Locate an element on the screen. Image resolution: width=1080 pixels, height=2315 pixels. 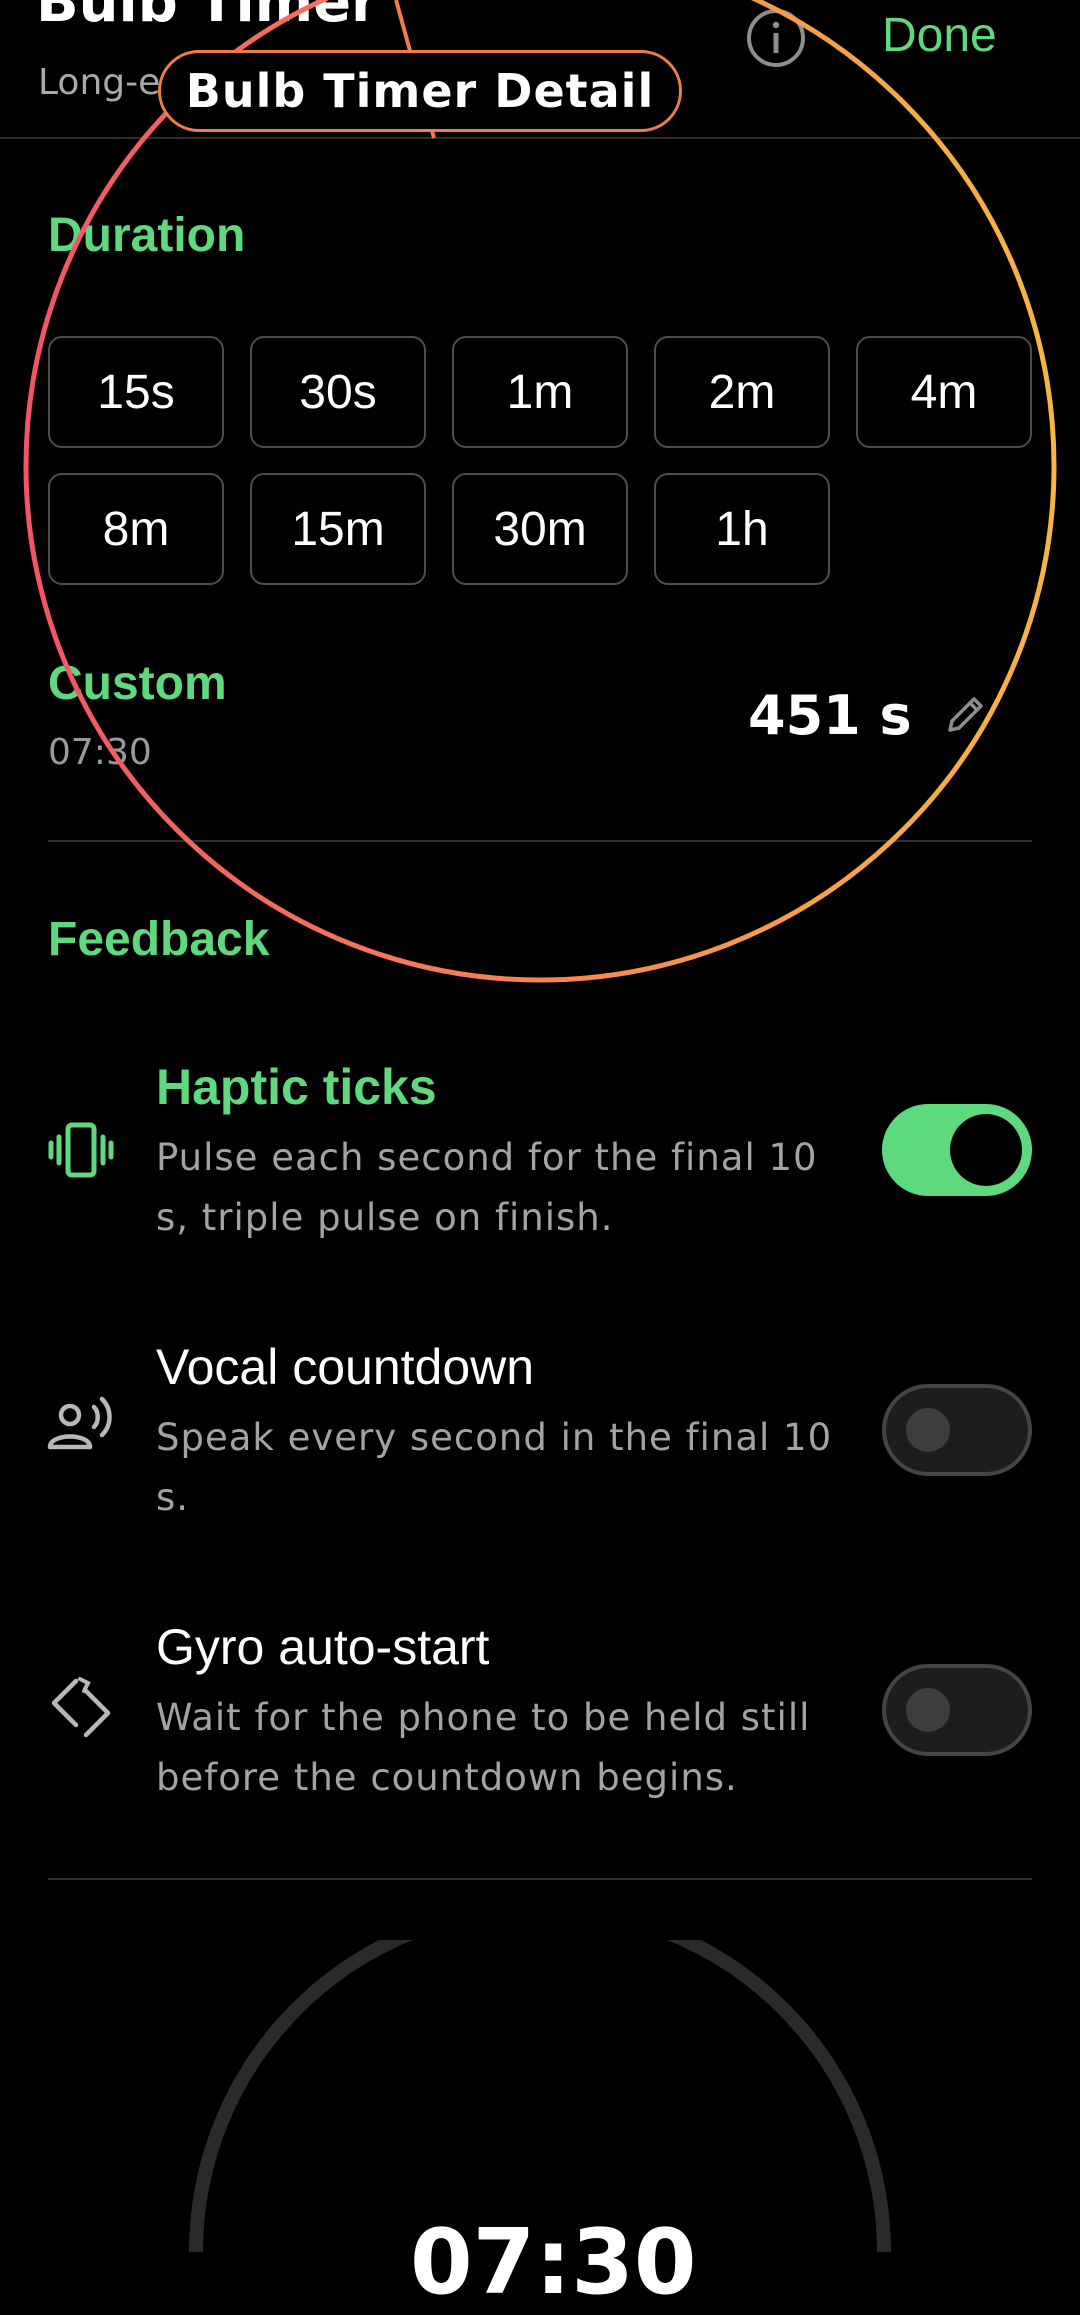
haptic-ticks-toggle is located at coordinates (957, 1150).